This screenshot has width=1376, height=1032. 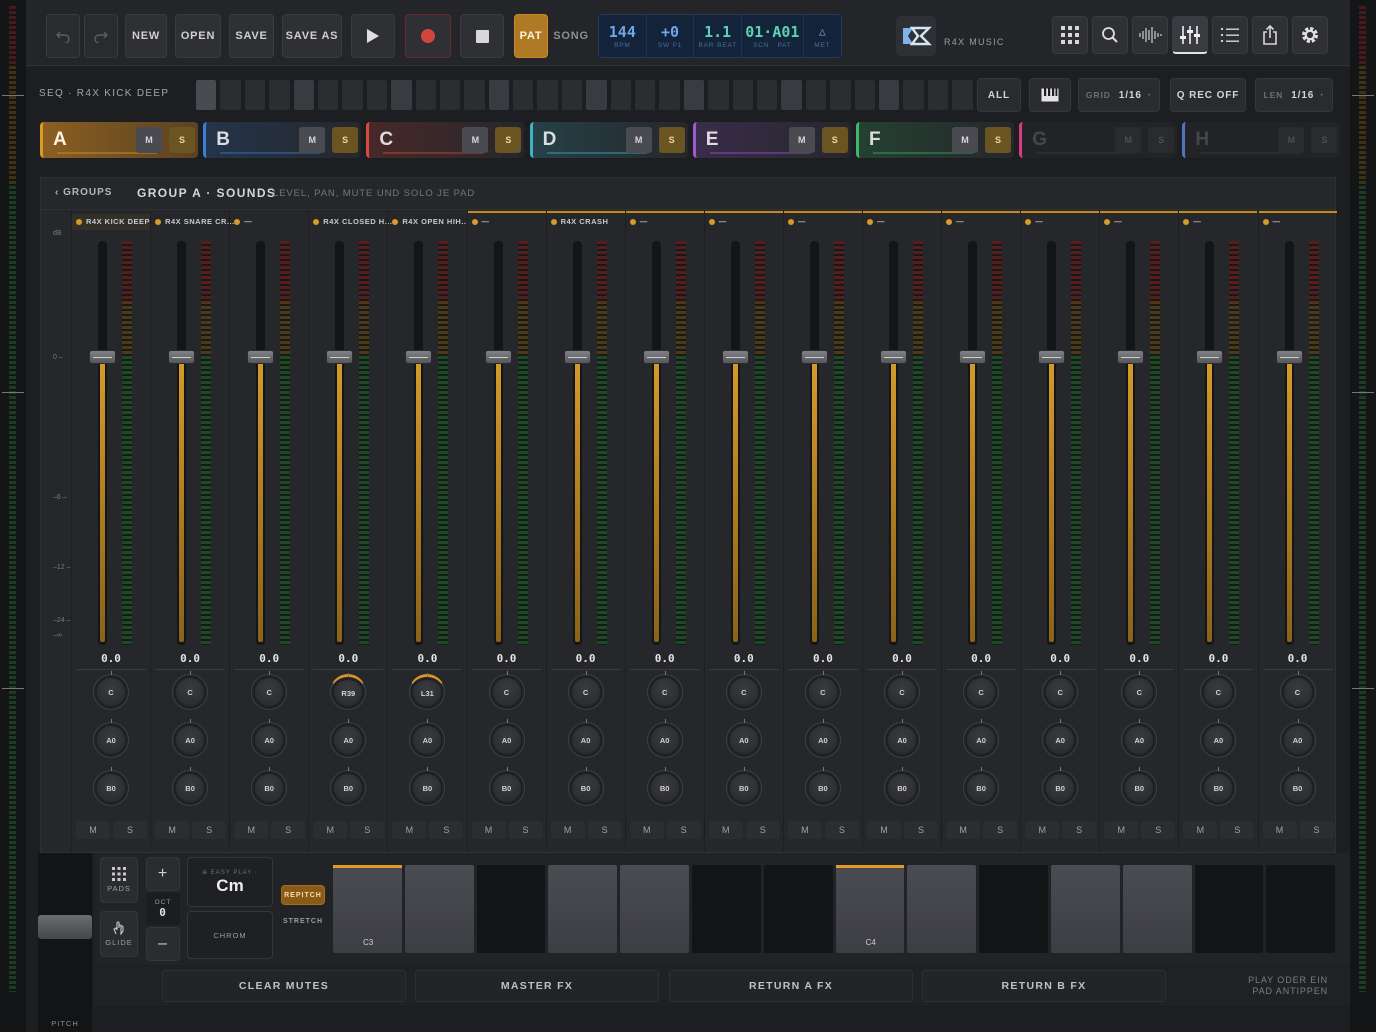 What do you see at coordinates (282, 140) in the screenshot?
I see `group-tab-b: B MS` at bounding box center [282, 140].